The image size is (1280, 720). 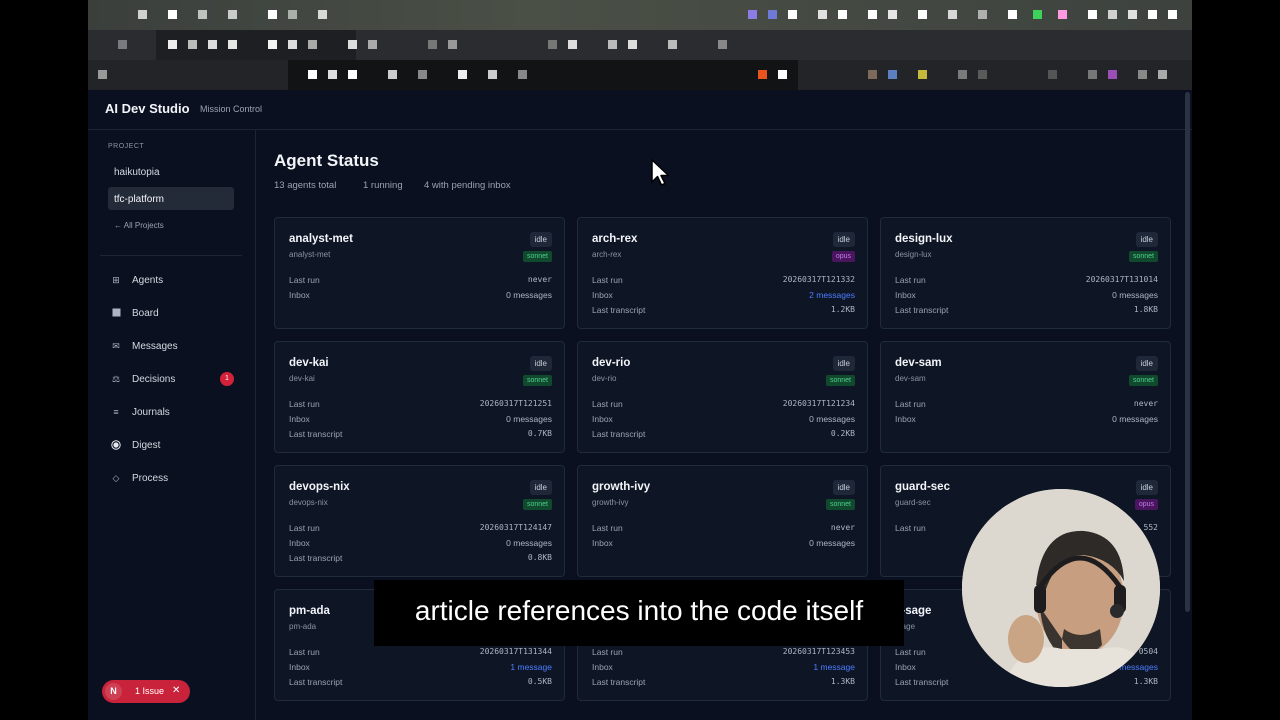 I want to click on project-item-haikutopia: haikutopia, so click(x=171, y=171).